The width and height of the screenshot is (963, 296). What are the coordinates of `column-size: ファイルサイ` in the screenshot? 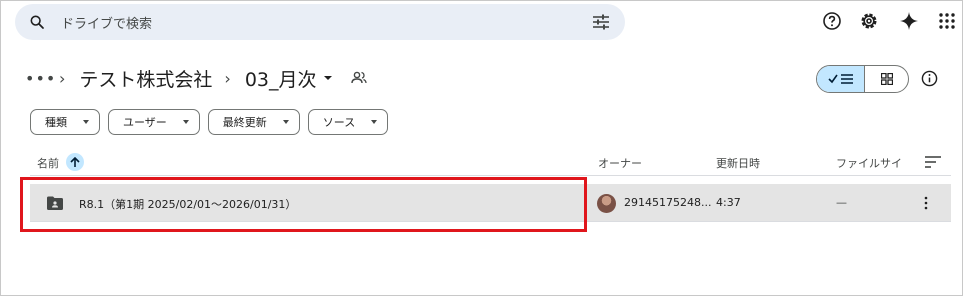 It's located at (869, 163).